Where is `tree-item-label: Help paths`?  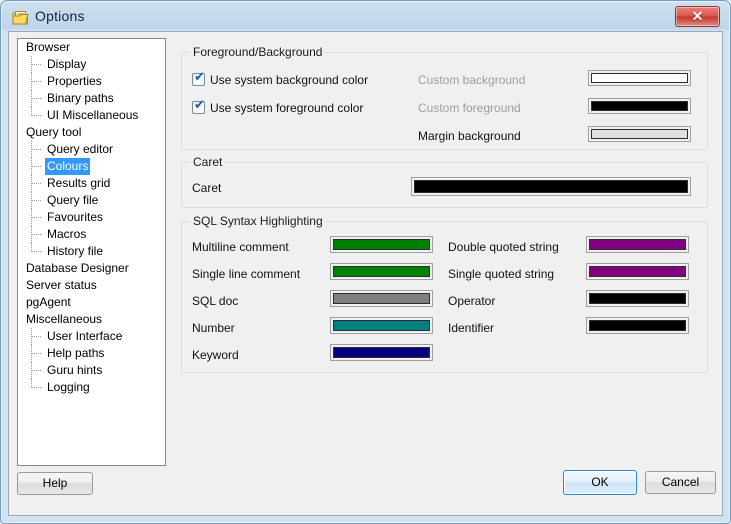 tree-item-label: Help paths is located at coordinates (76, 353).